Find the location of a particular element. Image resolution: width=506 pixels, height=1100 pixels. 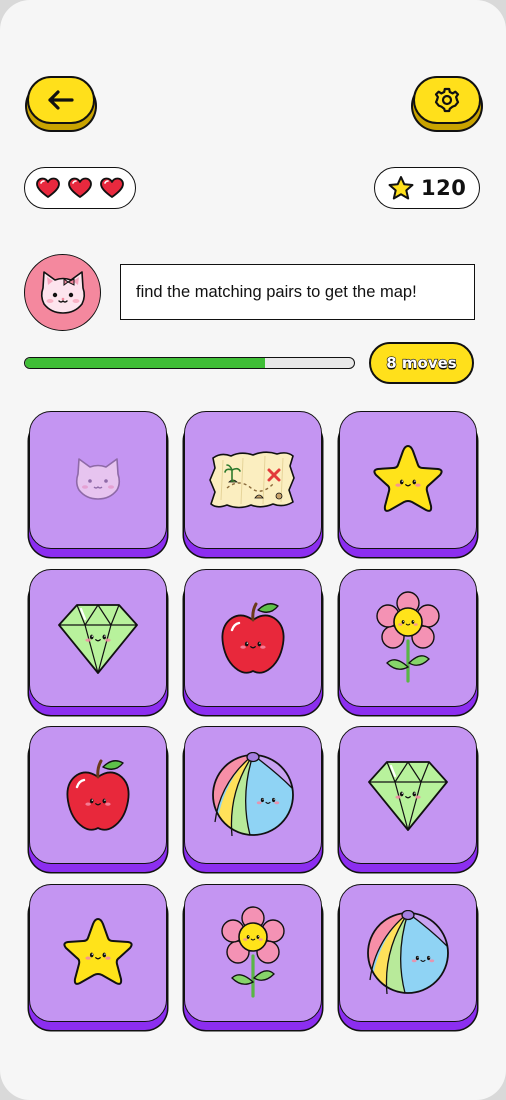

cat-face-icon is located at coordinates (62, 292).